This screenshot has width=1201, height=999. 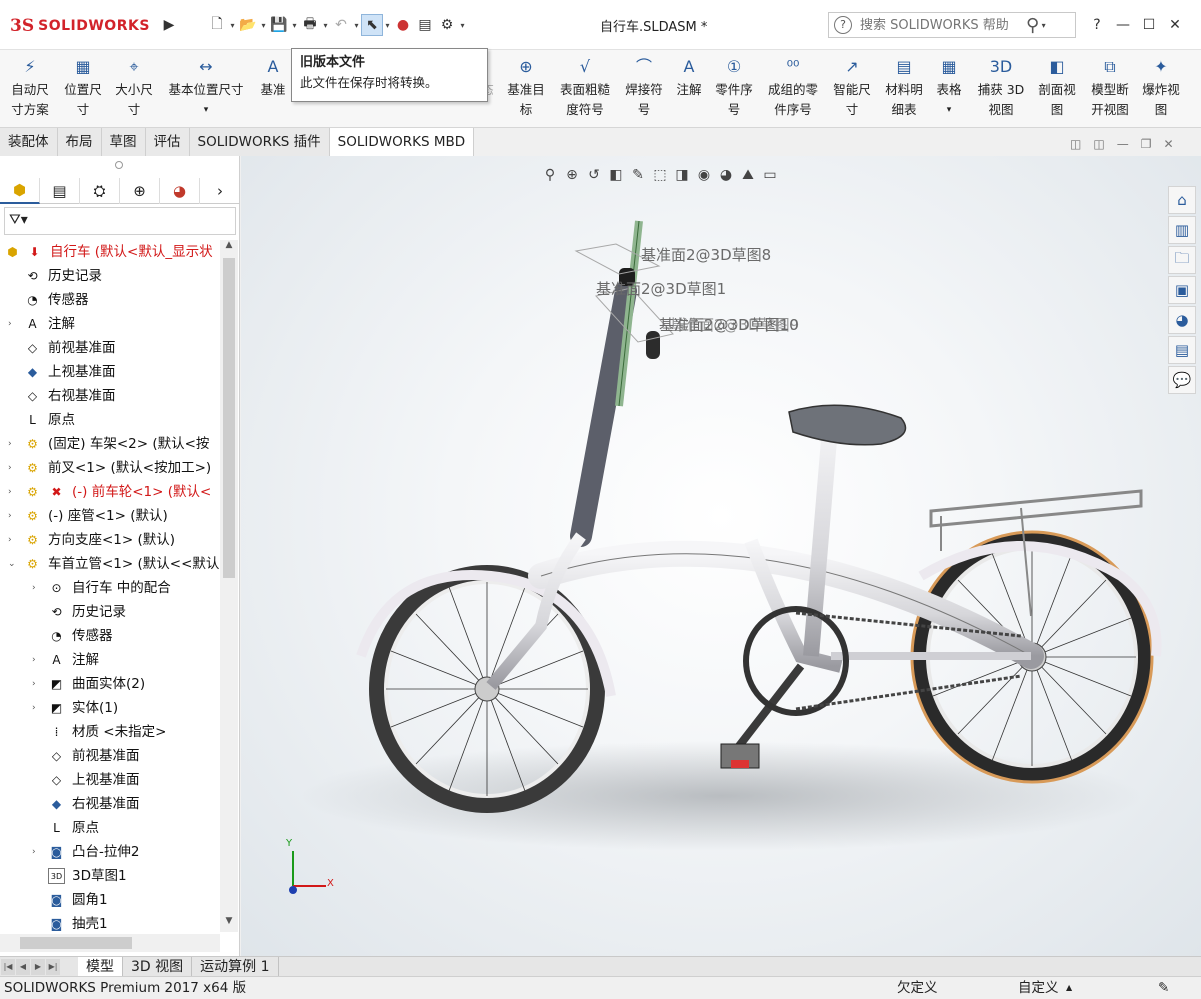 I want to click on first-tab-icon: |◀, so click(x=8, y=966).